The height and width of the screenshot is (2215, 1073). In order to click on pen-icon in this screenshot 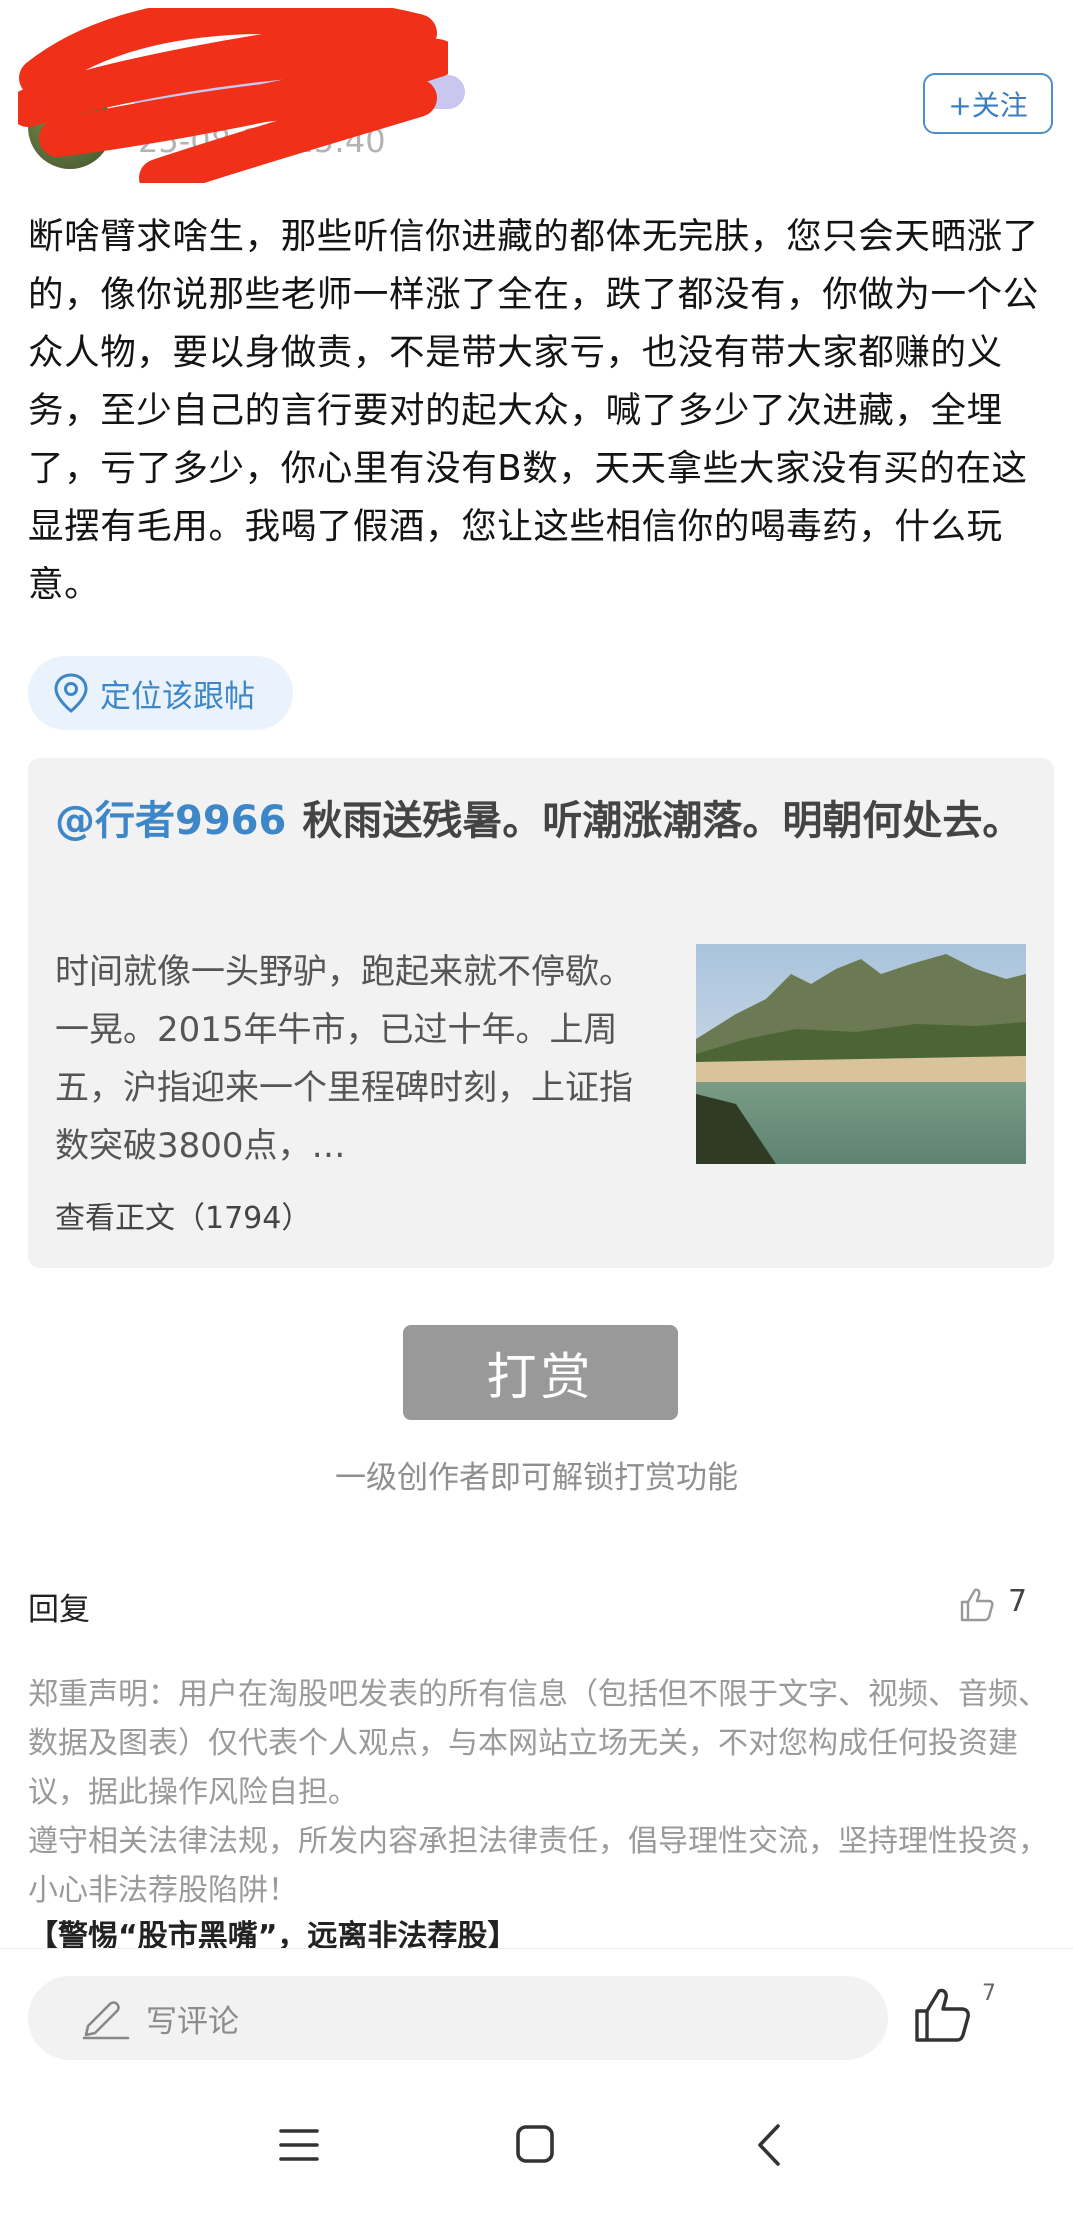, I will do `click(106, 2020)`.